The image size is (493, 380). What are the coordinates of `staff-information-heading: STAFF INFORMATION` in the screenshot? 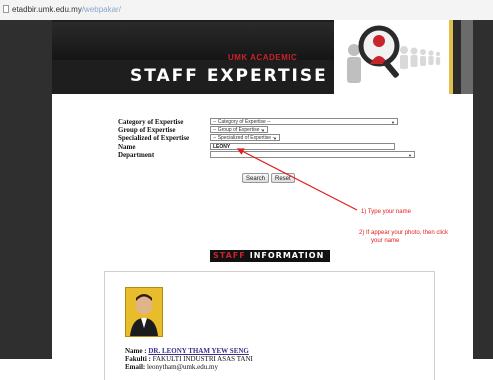 It's located at (270, 256).